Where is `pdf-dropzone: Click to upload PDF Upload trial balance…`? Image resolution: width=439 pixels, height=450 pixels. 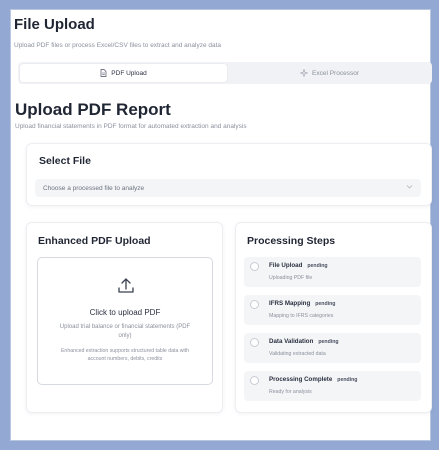
pdf-dropzone: Click to upload PDF Upload trial balance… is located at coordinates (125, 321).